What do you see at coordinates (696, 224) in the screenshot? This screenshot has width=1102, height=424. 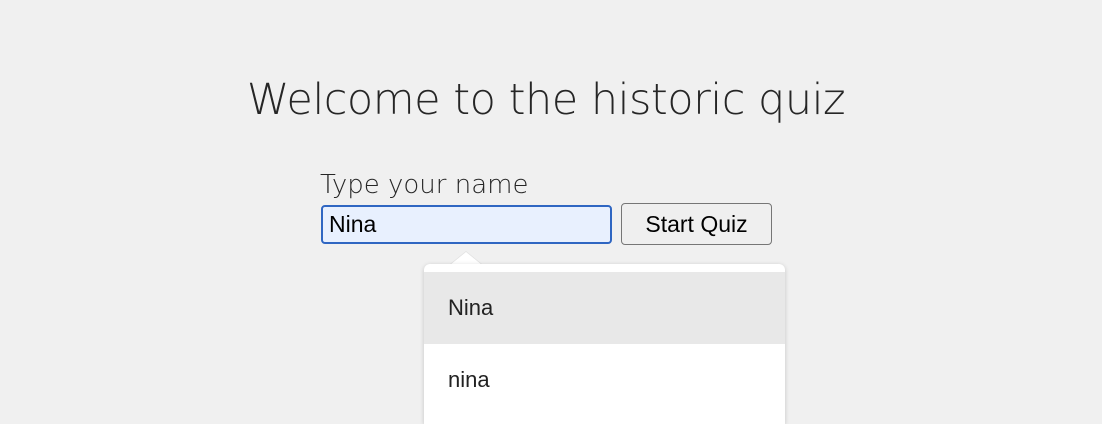 I see `start-quiz-button: Start Quiz` at bounding box center [696, 224].